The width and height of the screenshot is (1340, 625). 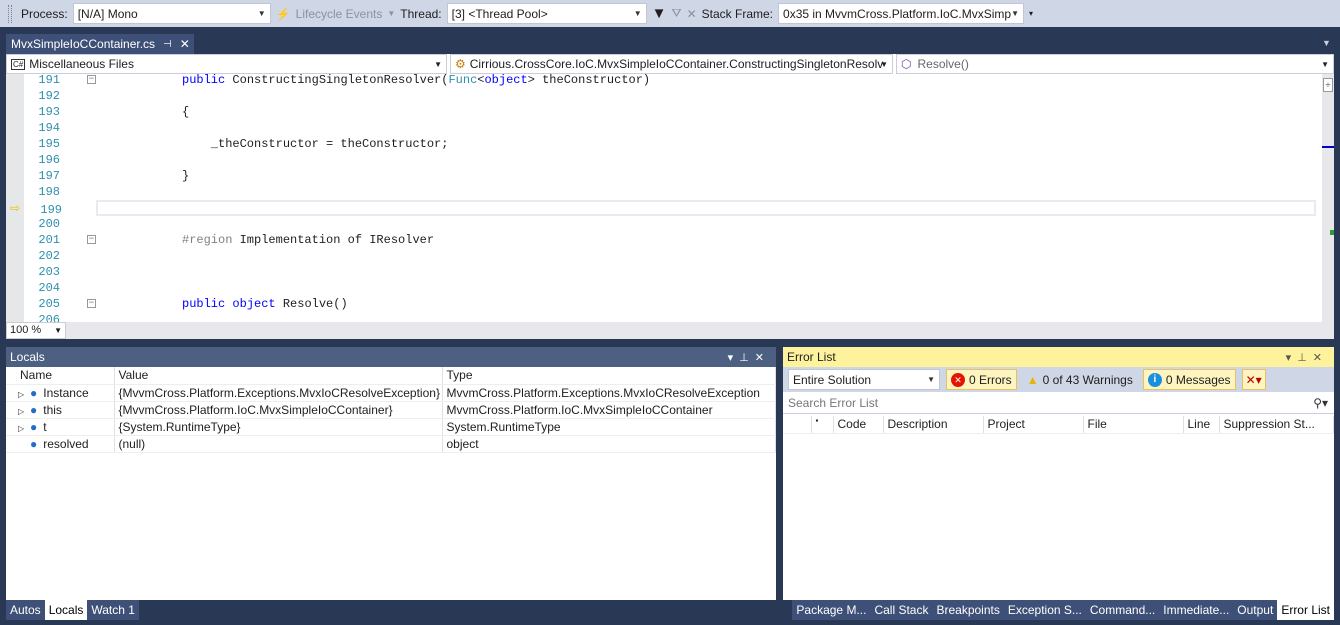 I want to click on process-dropdown: [N/A] Mono ▼, so click(x=171, y=13).